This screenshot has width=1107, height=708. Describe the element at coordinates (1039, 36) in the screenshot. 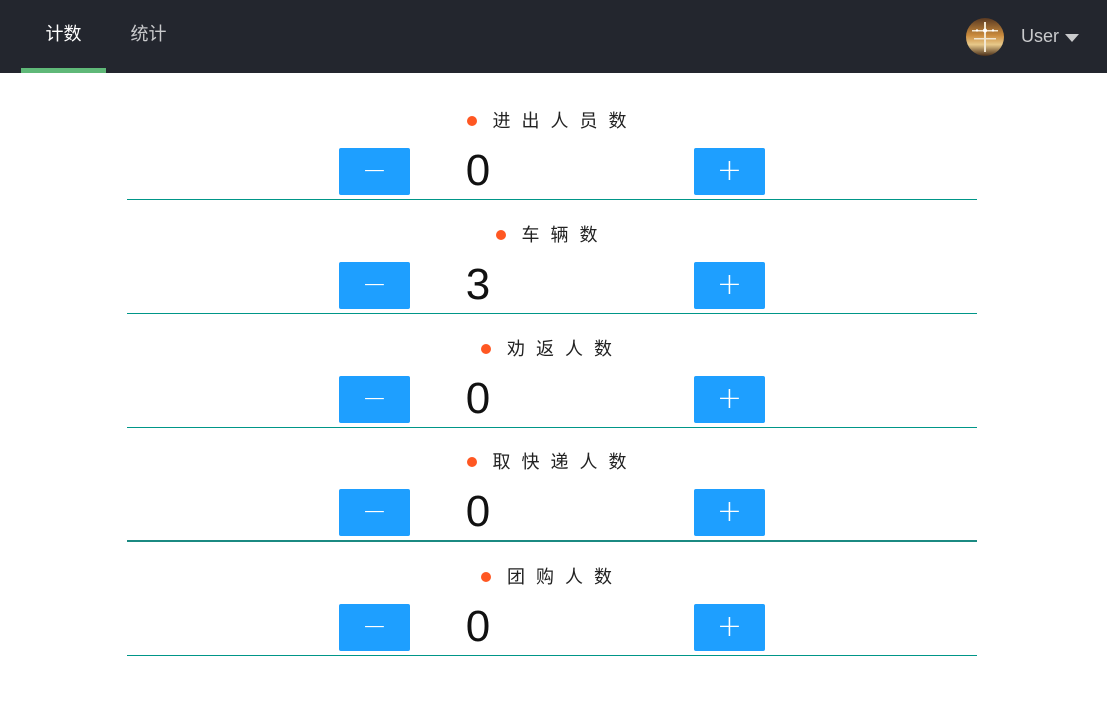

I see `user-name: User` at that location.